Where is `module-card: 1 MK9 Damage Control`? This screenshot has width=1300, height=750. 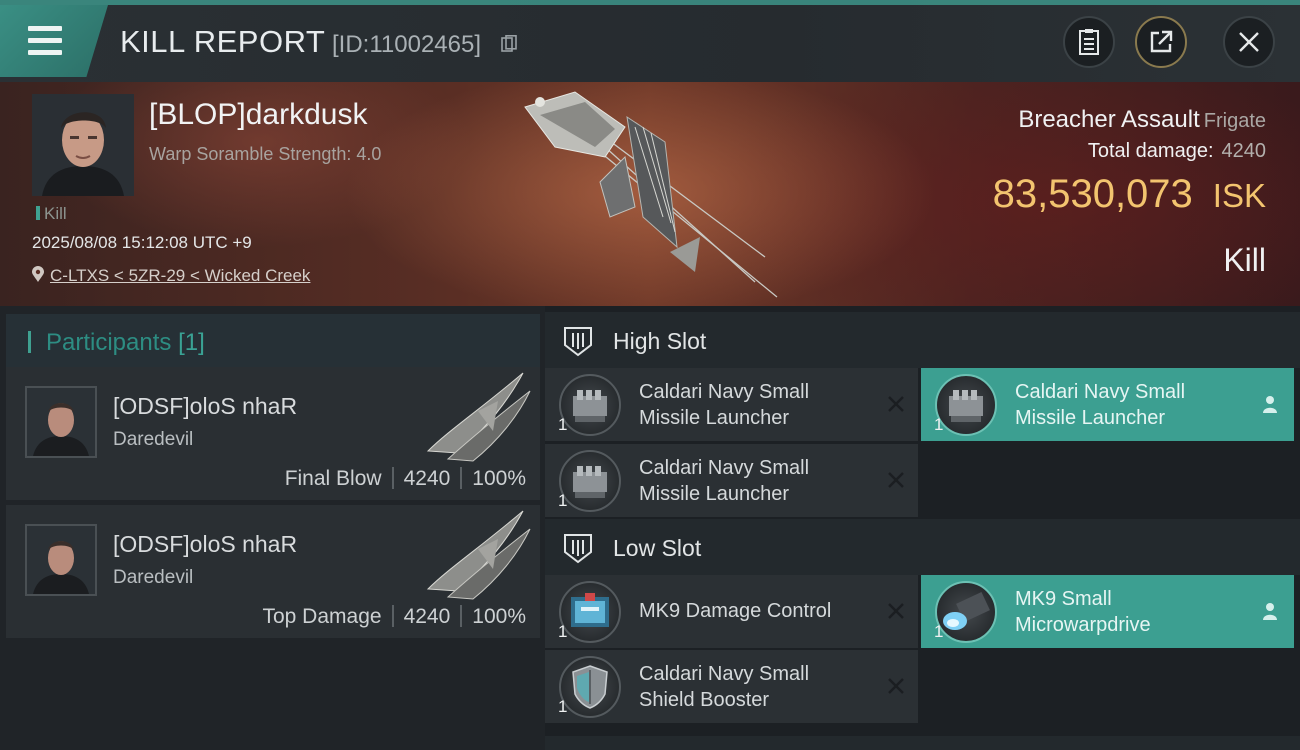 module-card: 1 MK9 Damage Control is located at coordinates (731, 611).